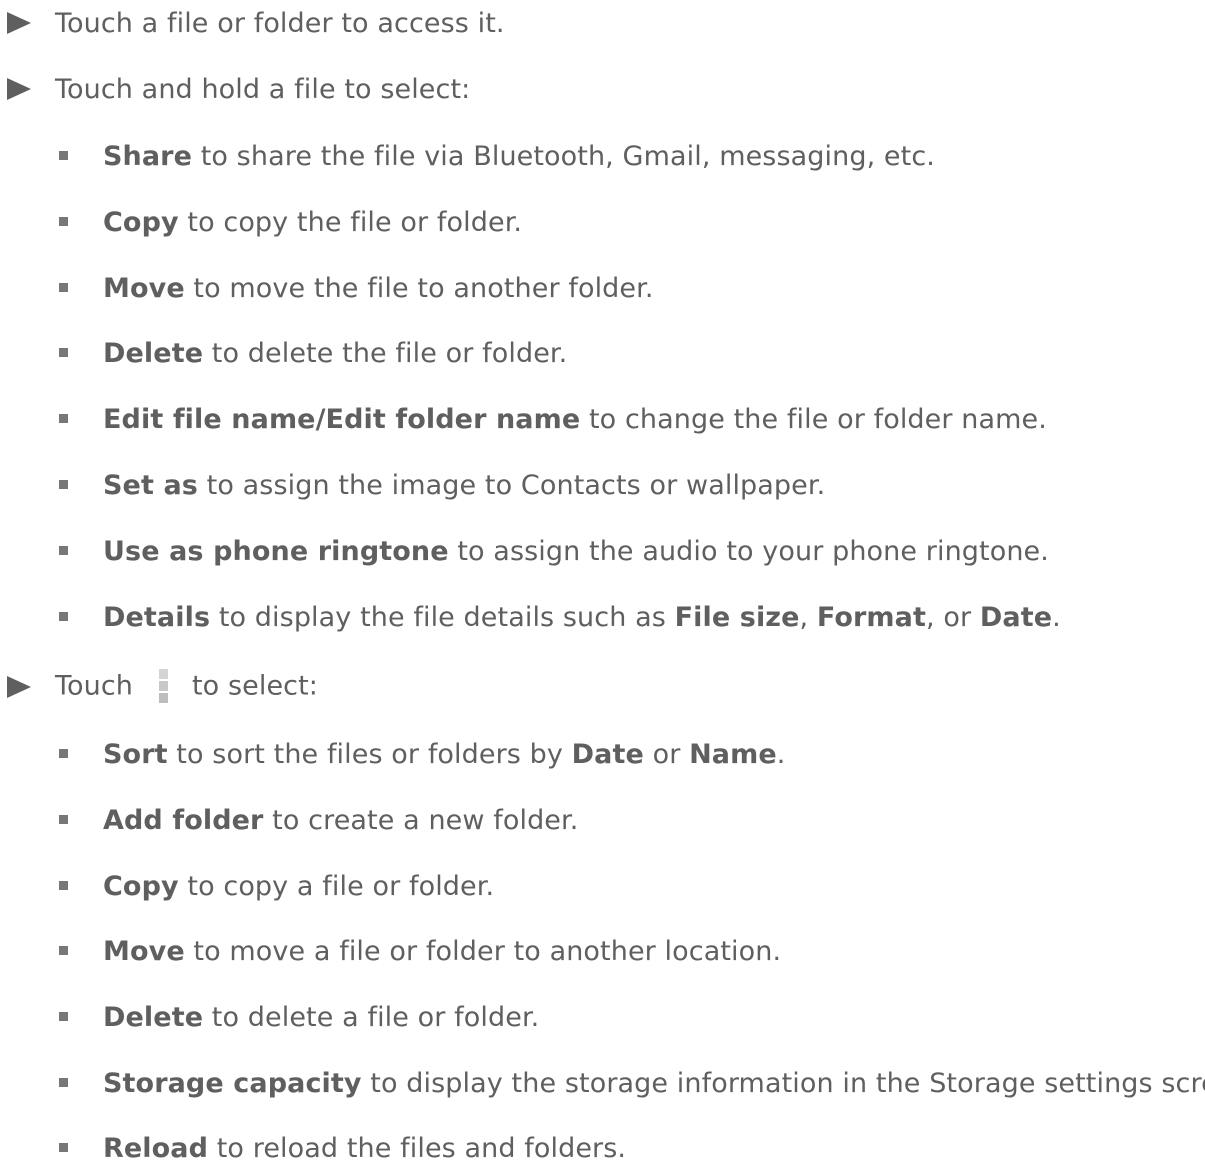  Describe the element at coordinates (442, 617) in the screenshot. I see `option-description: to display the file details such as` at that location.